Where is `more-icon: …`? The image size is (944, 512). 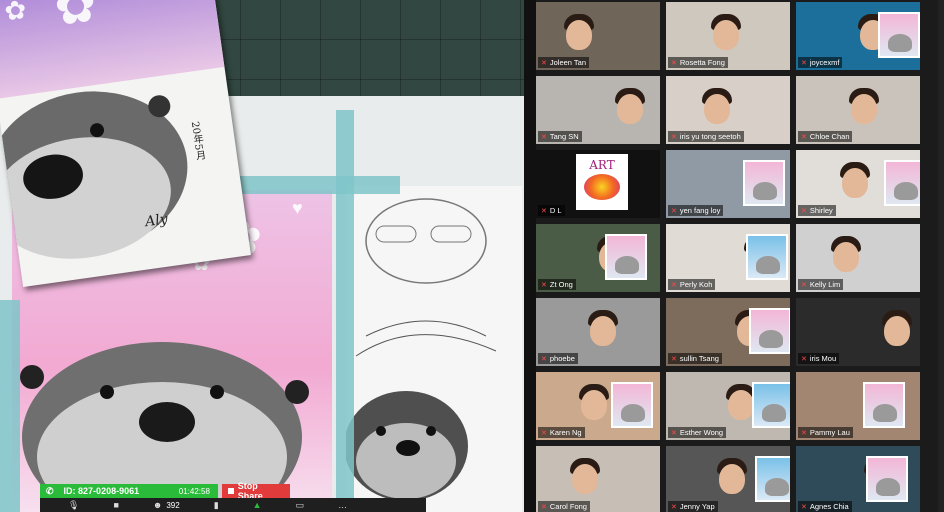
more-icon: … is located at coordinates (342, 505).